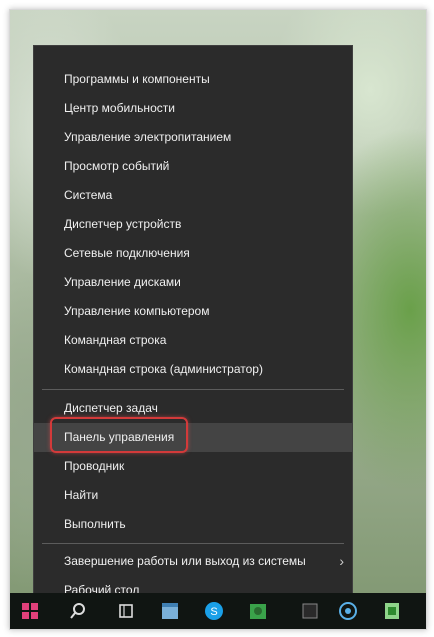  I want to click on menu-item-event-viewer: Просмотр событий, so click(193, 166).